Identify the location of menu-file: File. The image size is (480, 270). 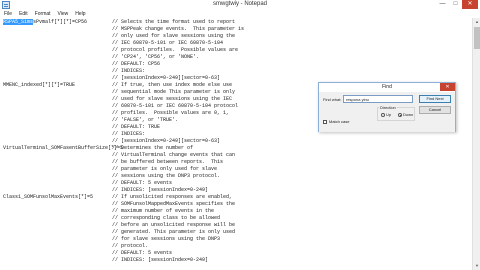
(8, 14).